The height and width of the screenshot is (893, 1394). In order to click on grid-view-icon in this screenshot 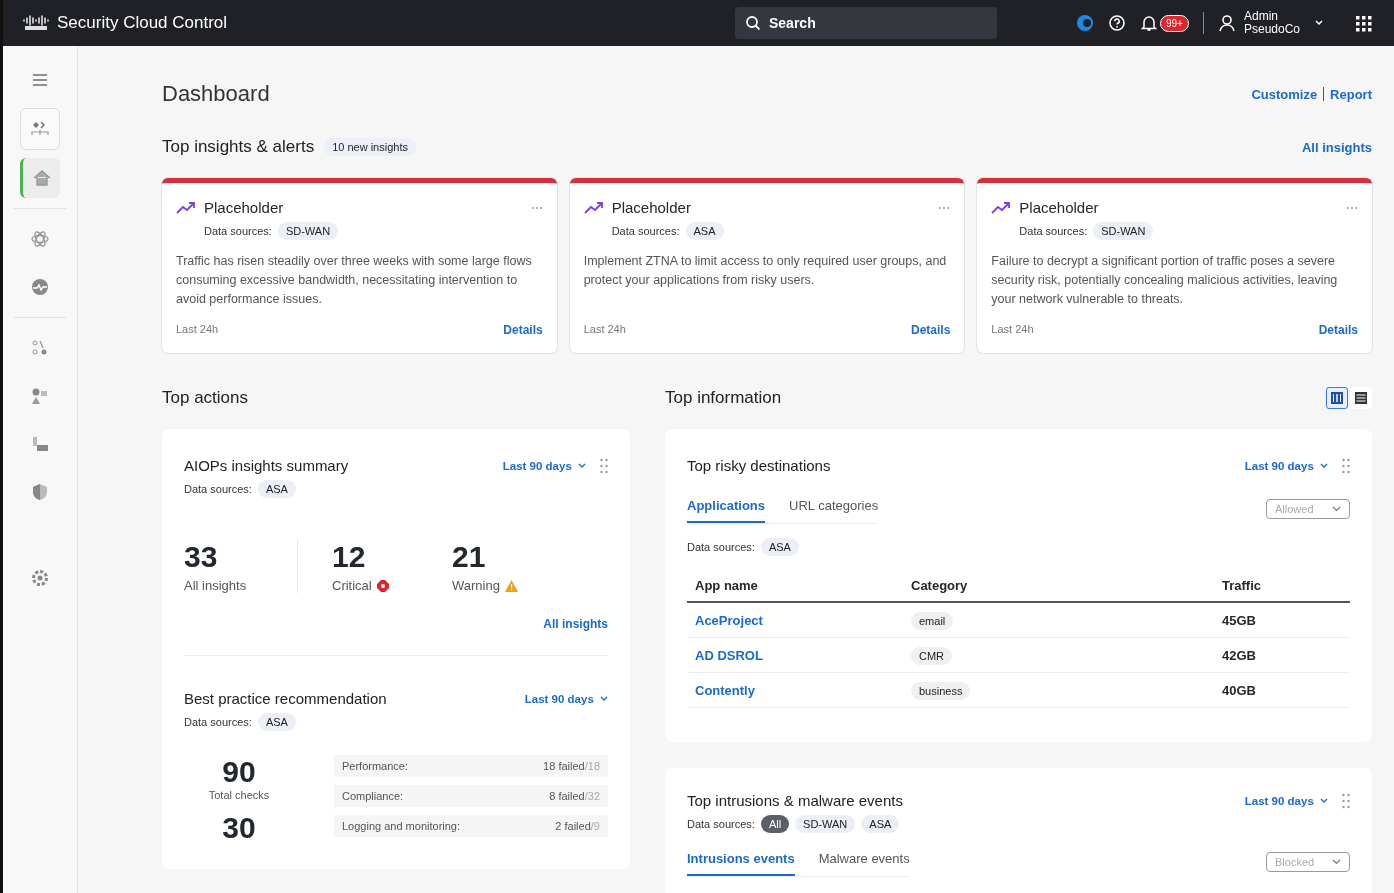, I will do `click(1337, 398)`.